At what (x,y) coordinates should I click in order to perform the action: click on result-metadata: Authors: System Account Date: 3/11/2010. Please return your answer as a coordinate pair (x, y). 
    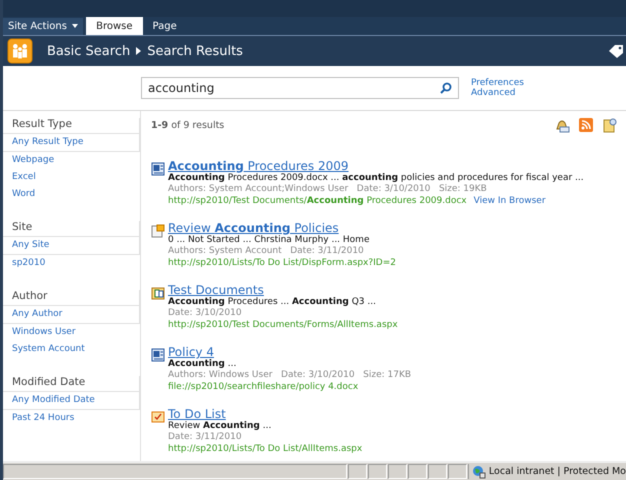
    Looking at the image, I should click on (266, 251).